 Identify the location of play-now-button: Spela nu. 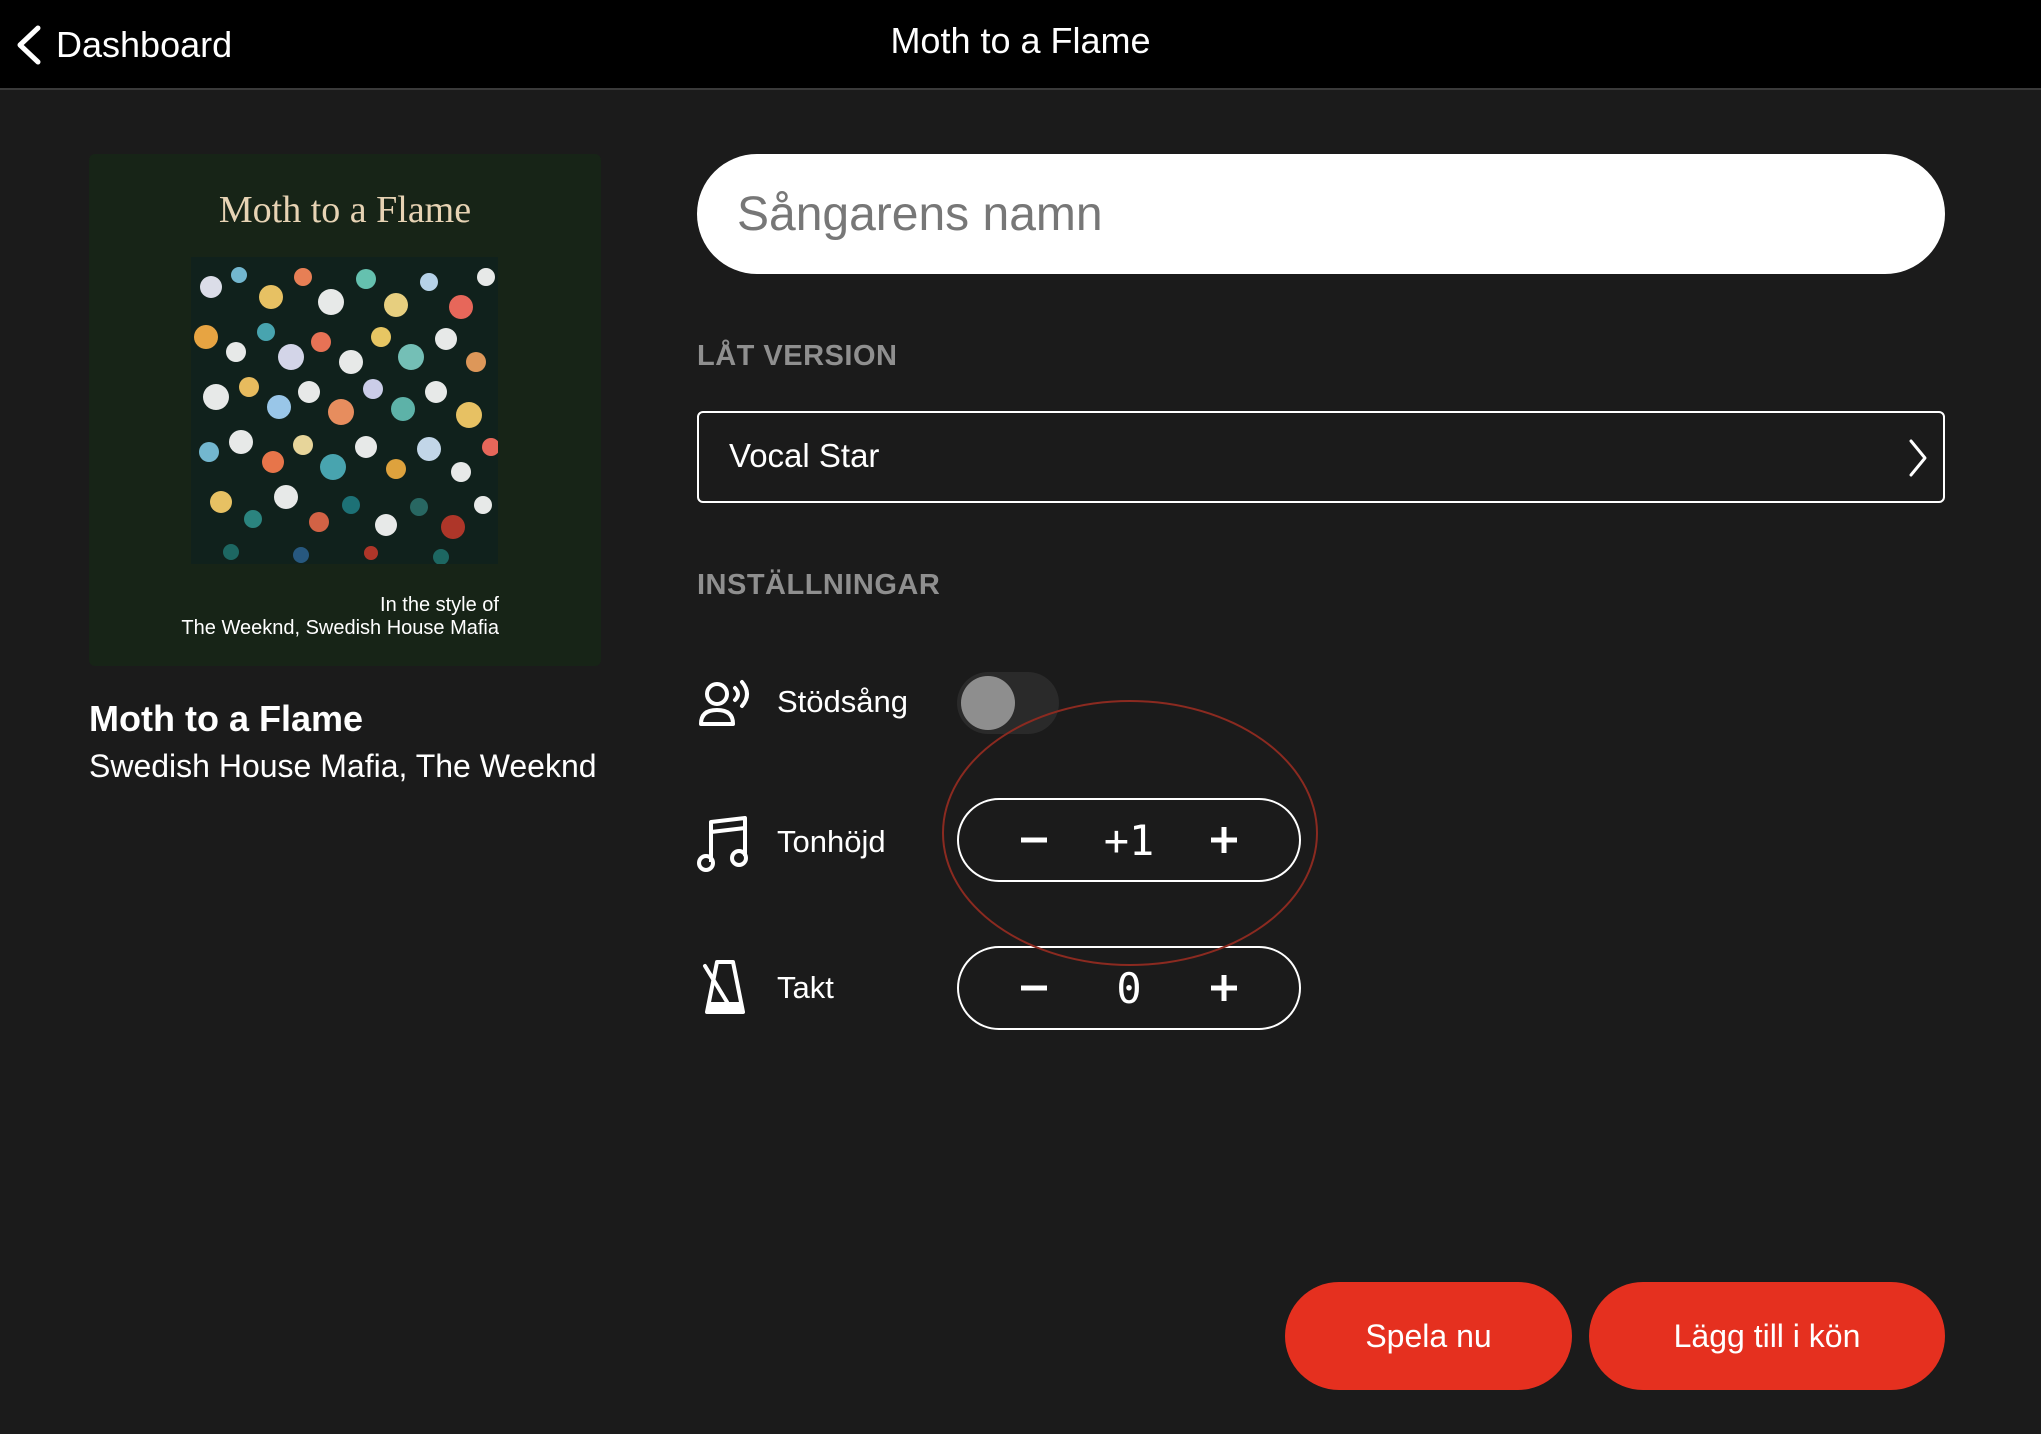
(1428, 1336).